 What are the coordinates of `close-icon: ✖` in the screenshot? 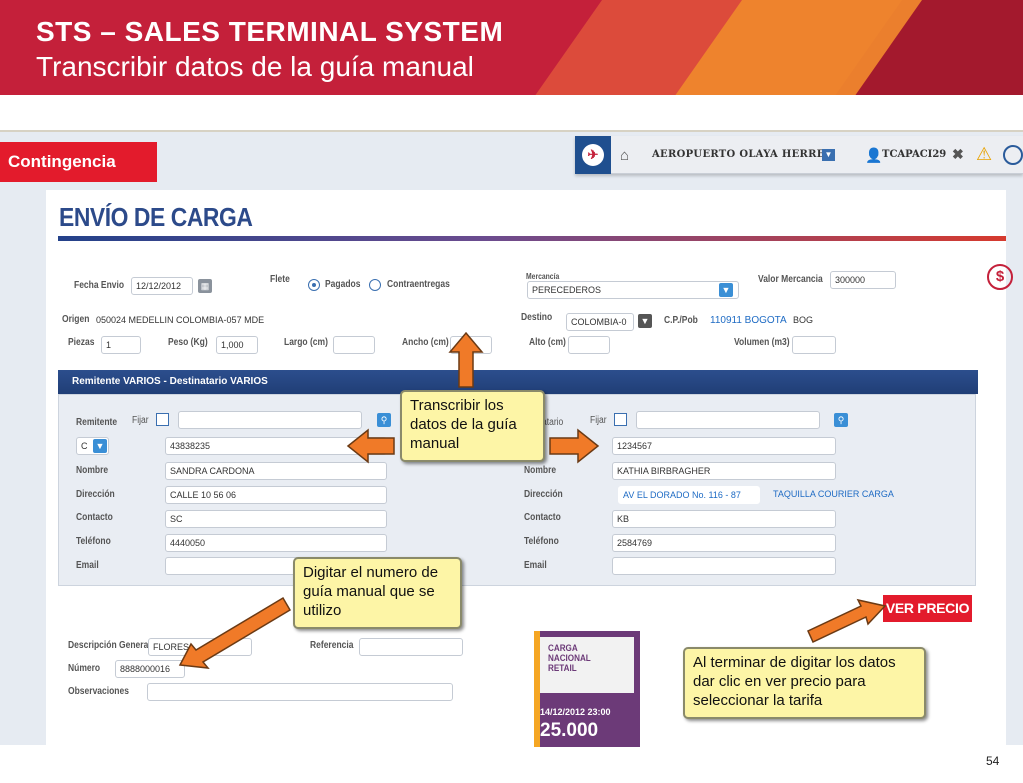 It's located at (958, 154).